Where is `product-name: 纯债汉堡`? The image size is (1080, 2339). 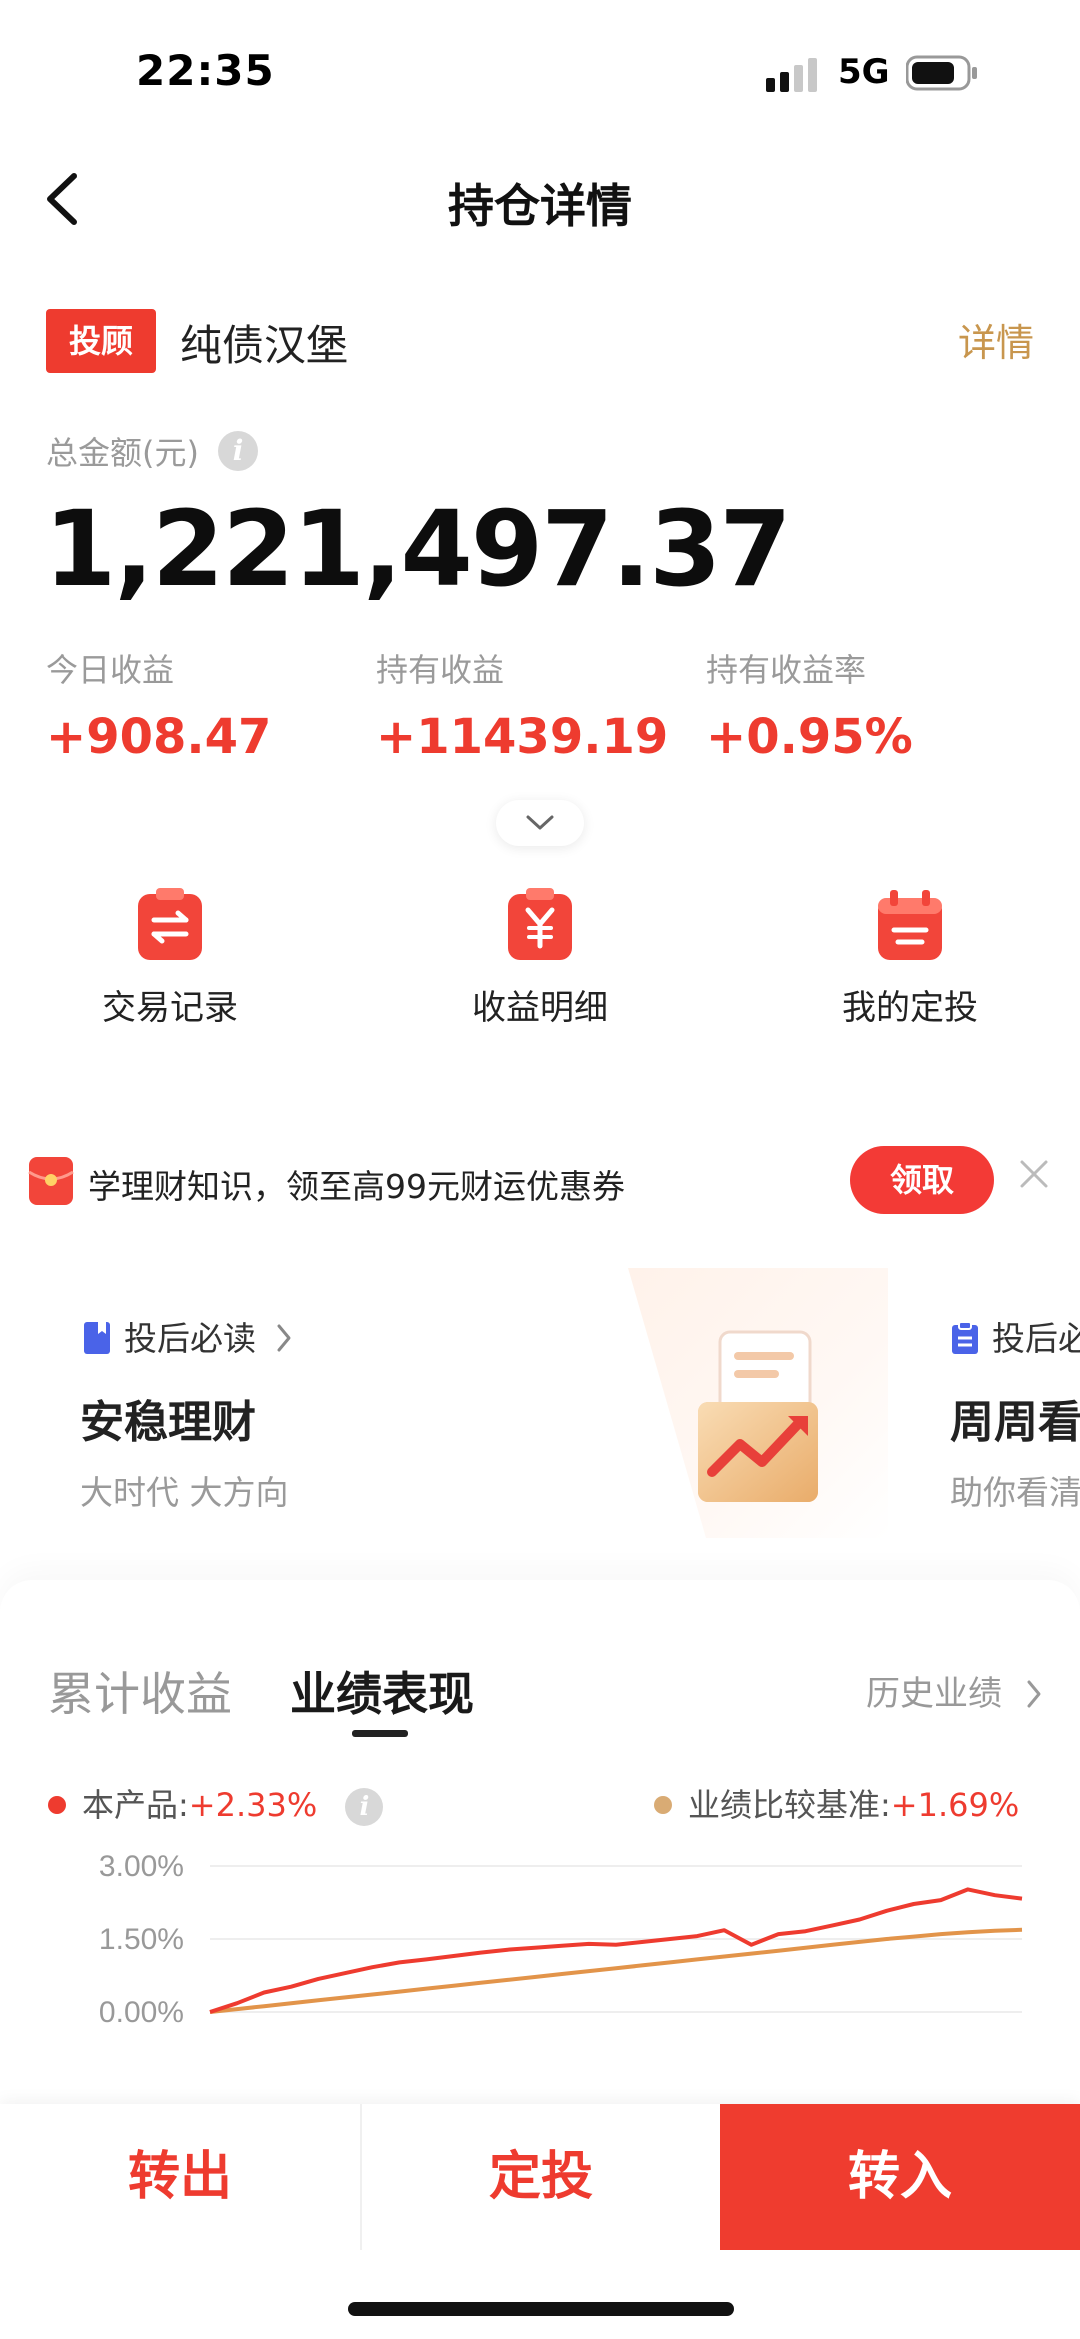 product-name: 纯债汉堡 is located at coordinates (264, 345).